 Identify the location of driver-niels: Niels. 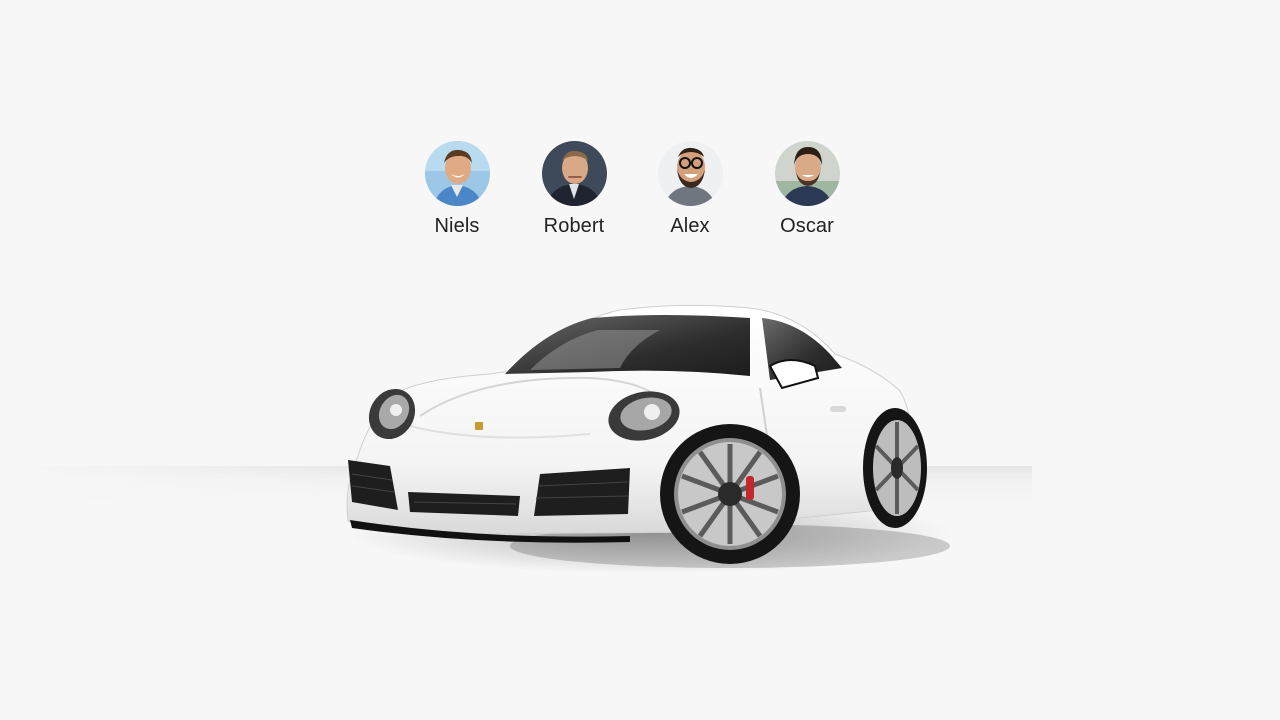
(457, 189).